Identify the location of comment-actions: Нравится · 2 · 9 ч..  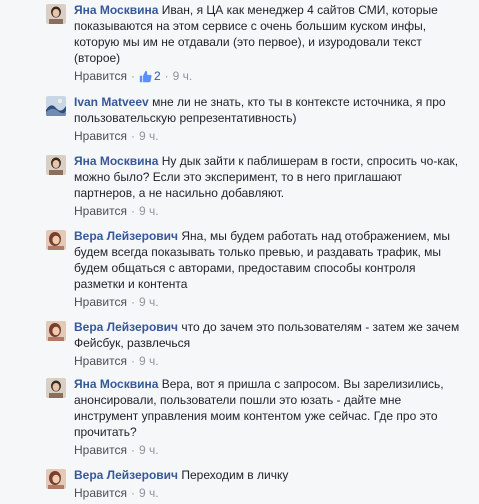
(270, 76).